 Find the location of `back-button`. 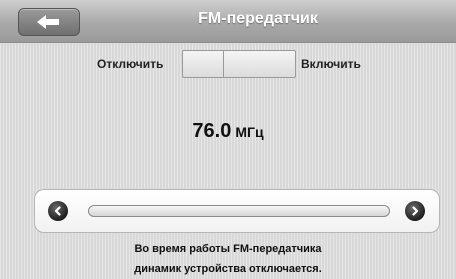

back-button is located at coordinates (49, 22).